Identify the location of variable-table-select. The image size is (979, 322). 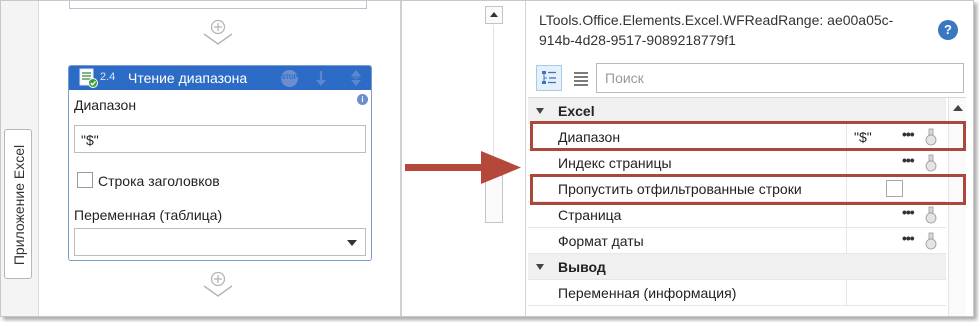
(220, 242).